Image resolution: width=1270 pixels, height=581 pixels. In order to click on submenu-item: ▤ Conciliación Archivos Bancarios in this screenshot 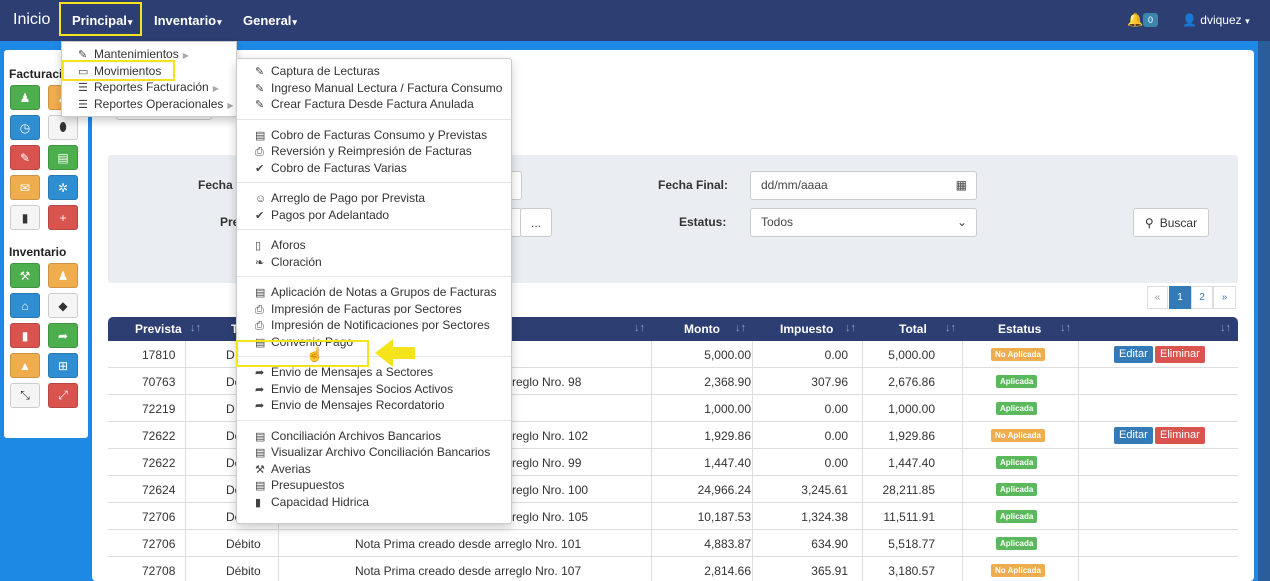, I will do `click(348, 436)`.